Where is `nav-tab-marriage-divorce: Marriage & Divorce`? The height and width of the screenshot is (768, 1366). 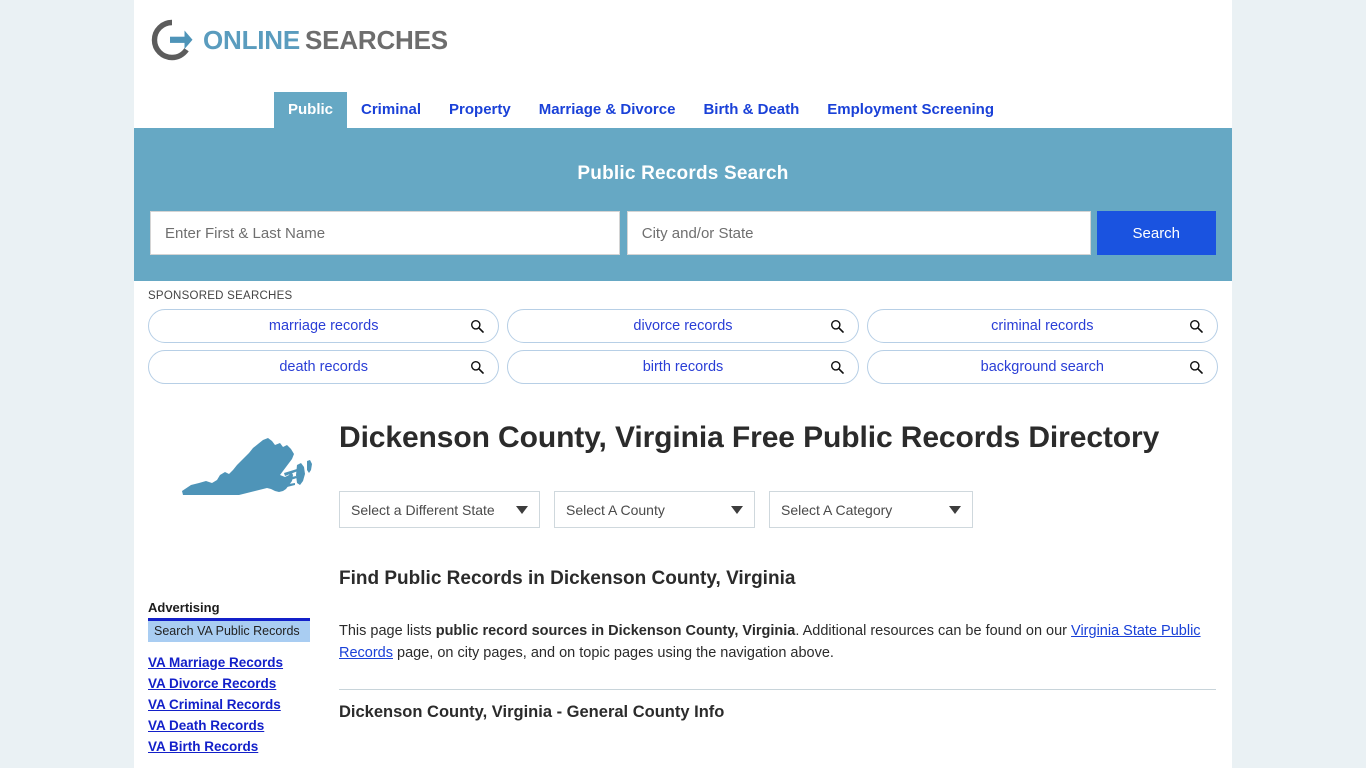 nav-tab-marriage-divorce: Marriage & Divorce is located at coordinates (607, 110).